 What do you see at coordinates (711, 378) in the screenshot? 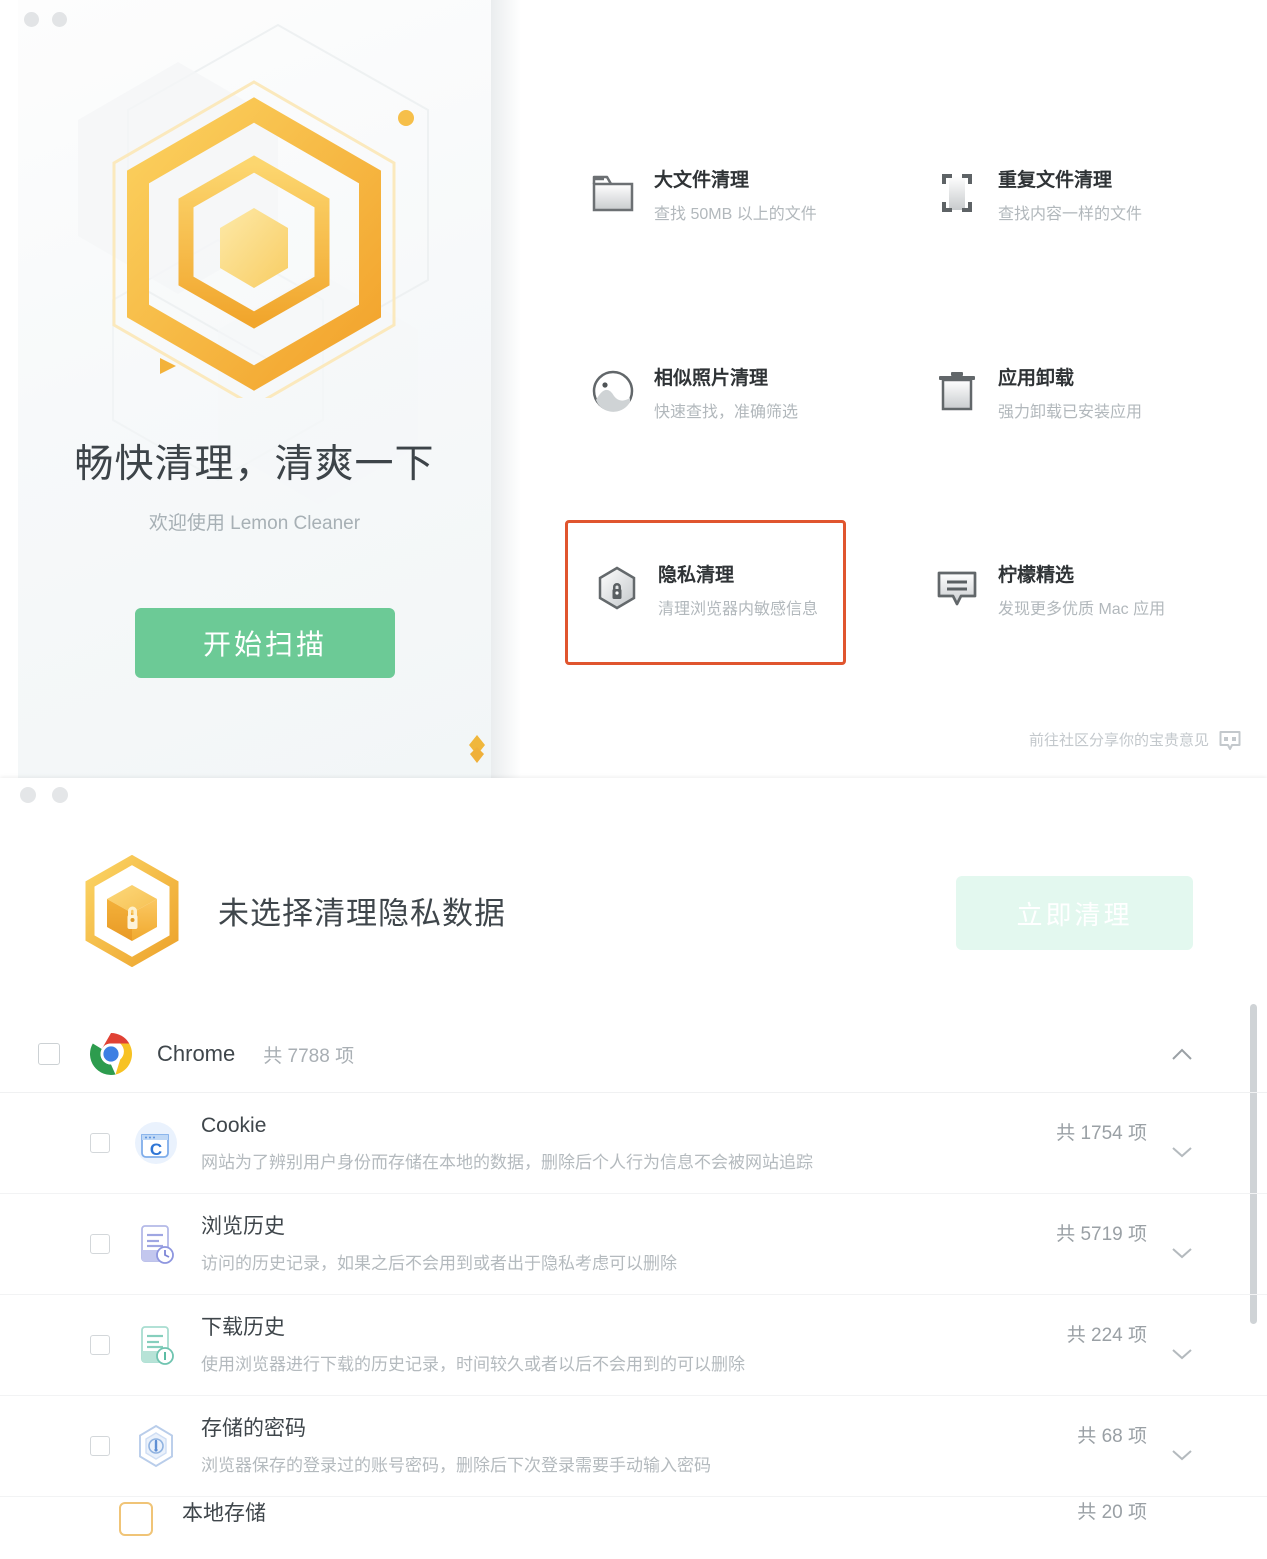
I see `feature-title: 相似照片清理` at bounding box center [711, 378].